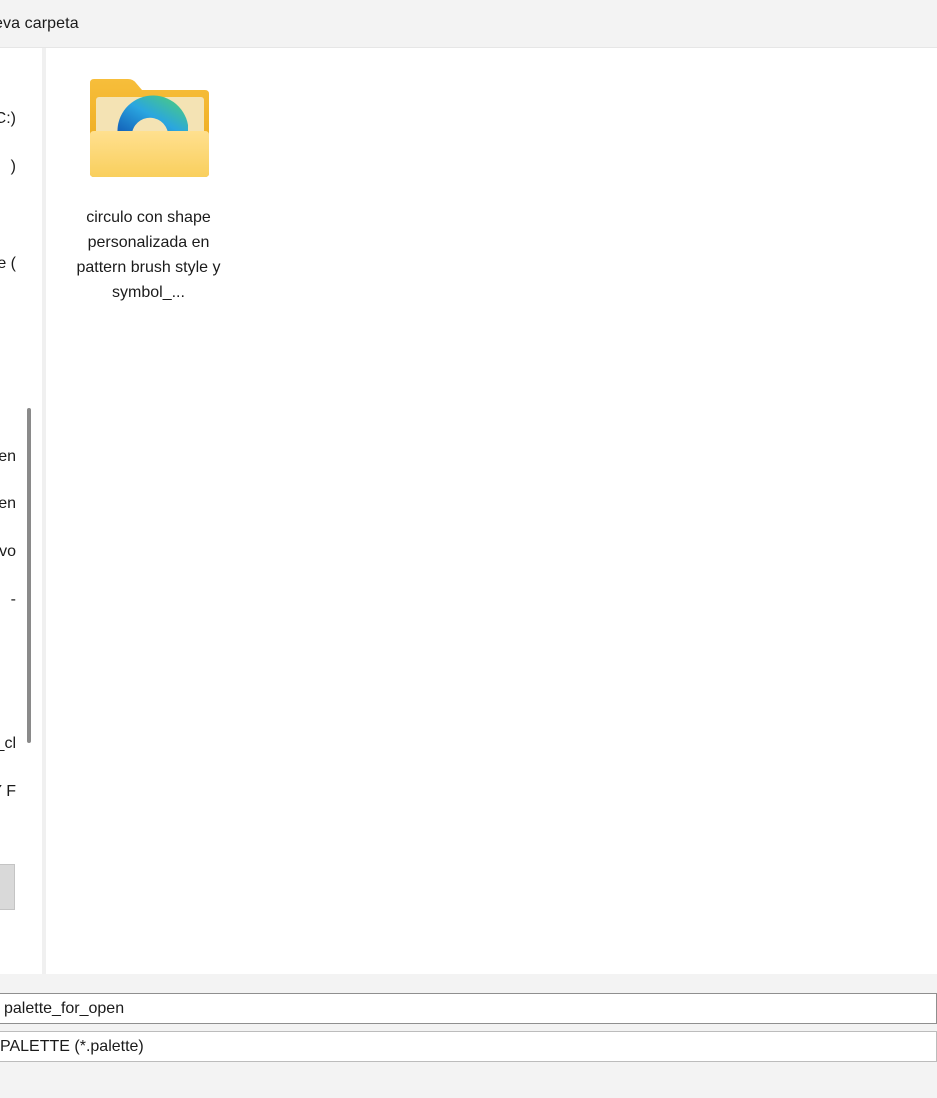 Image resolution: width=937 pixels, height=1098 pixels. I want to click on nav-scrollbar-thumb, so click(29, 575).